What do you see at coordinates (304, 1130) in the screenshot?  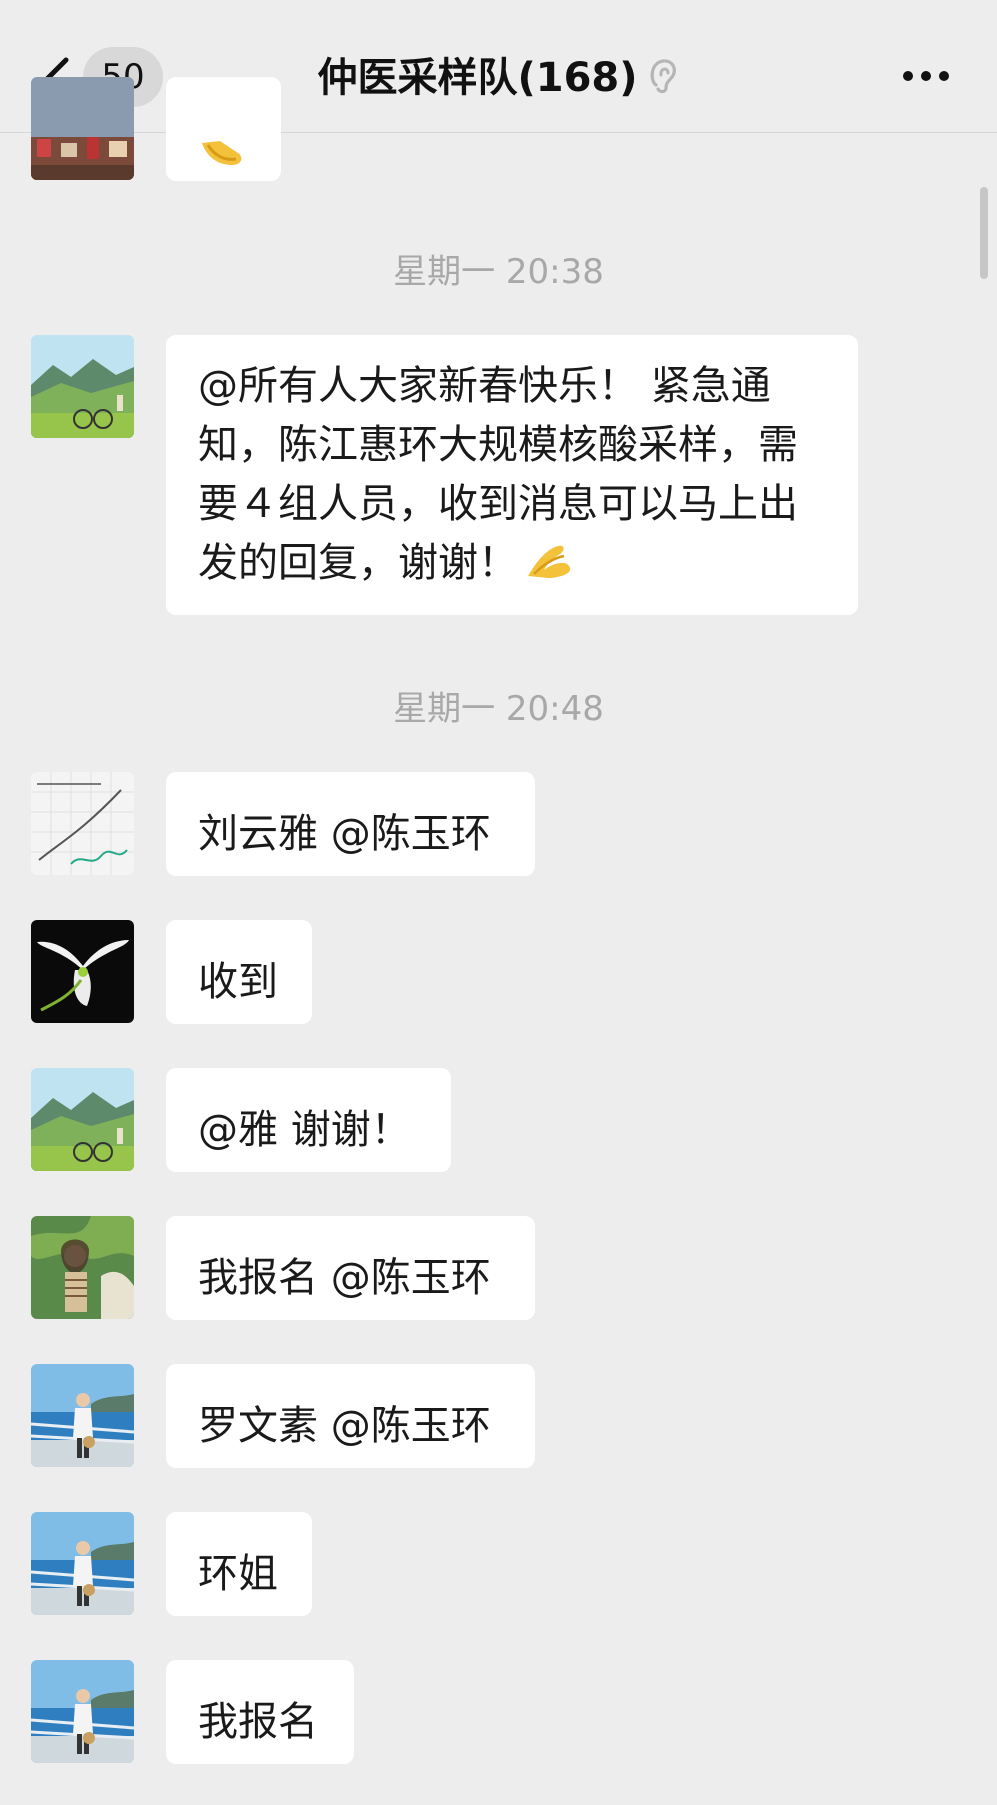 I see `message-text: @雅 谢谢！` at bounding box center [304, 1130].